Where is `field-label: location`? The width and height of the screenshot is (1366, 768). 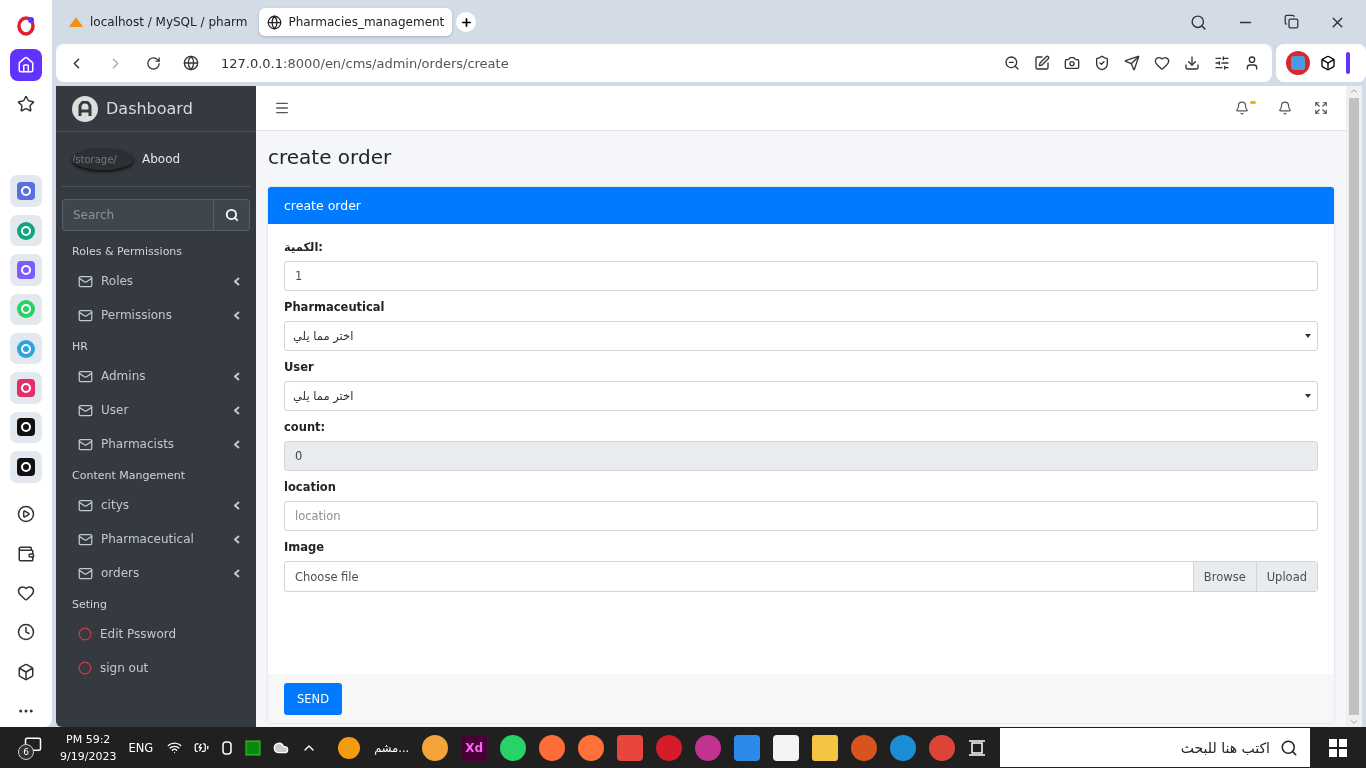 field-label: location is located at coordinates (310, 487).